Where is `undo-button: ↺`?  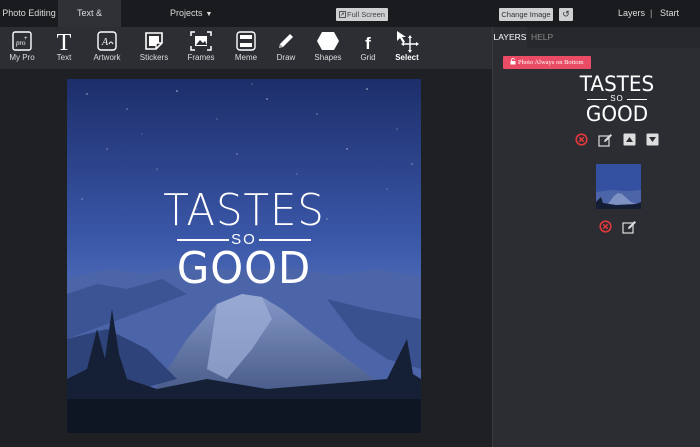
undo-button: ↺ is located at coordinates (566, 14).